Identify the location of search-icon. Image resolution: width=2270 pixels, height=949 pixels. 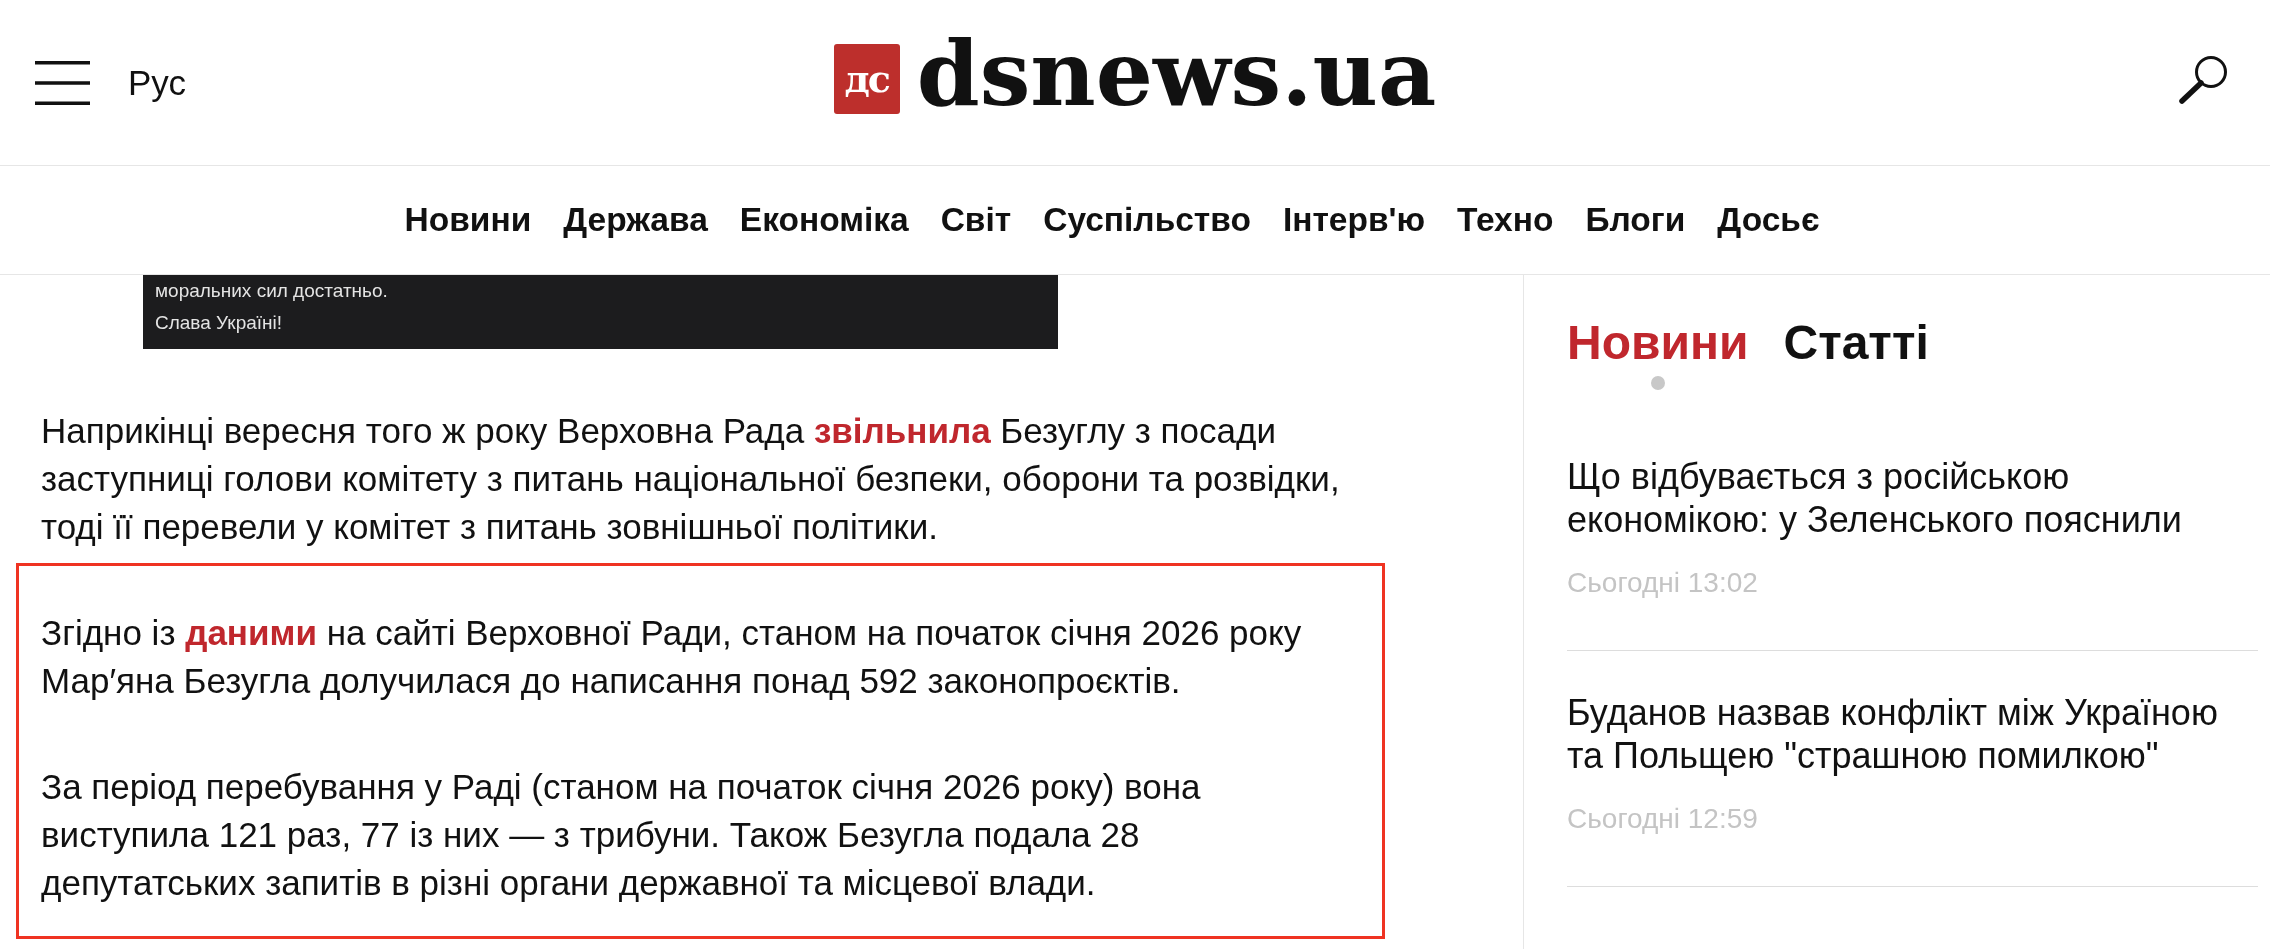
(2203, 79).